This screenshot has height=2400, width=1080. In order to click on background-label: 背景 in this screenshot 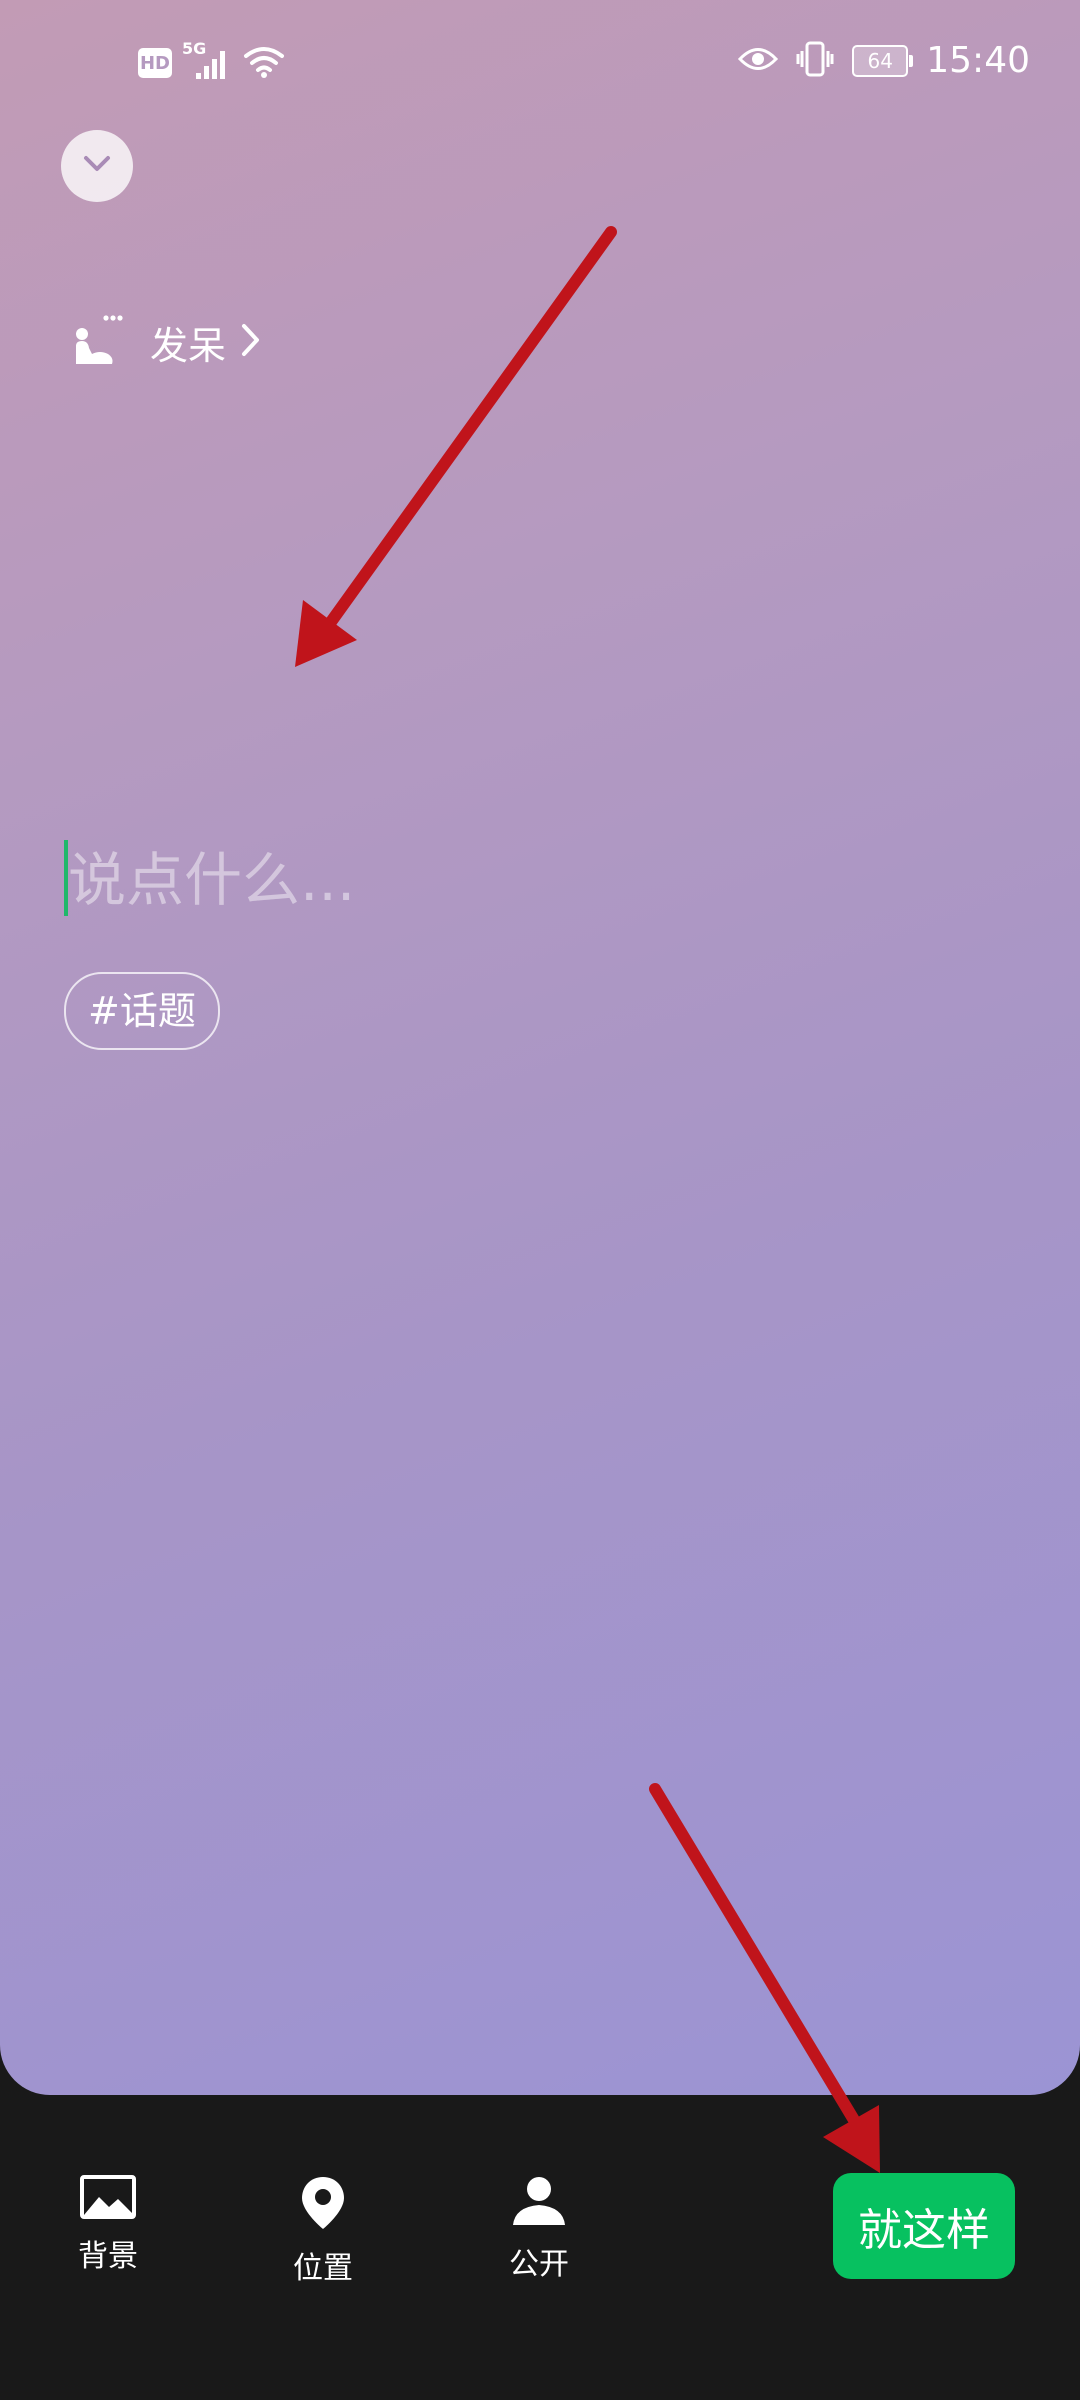, I will do `click(108, 2256)`.